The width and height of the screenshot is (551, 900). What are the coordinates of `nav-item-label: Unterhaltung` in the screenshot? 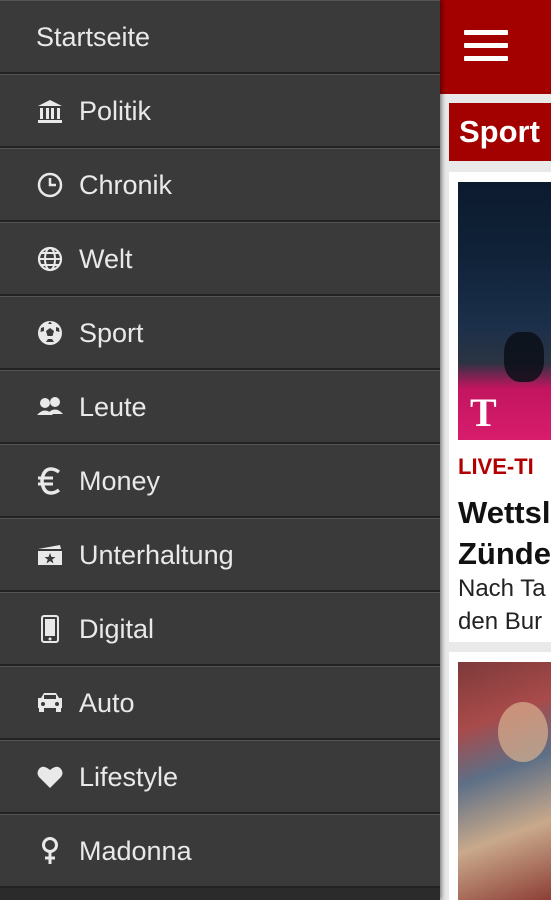 It's located at (156, 555).